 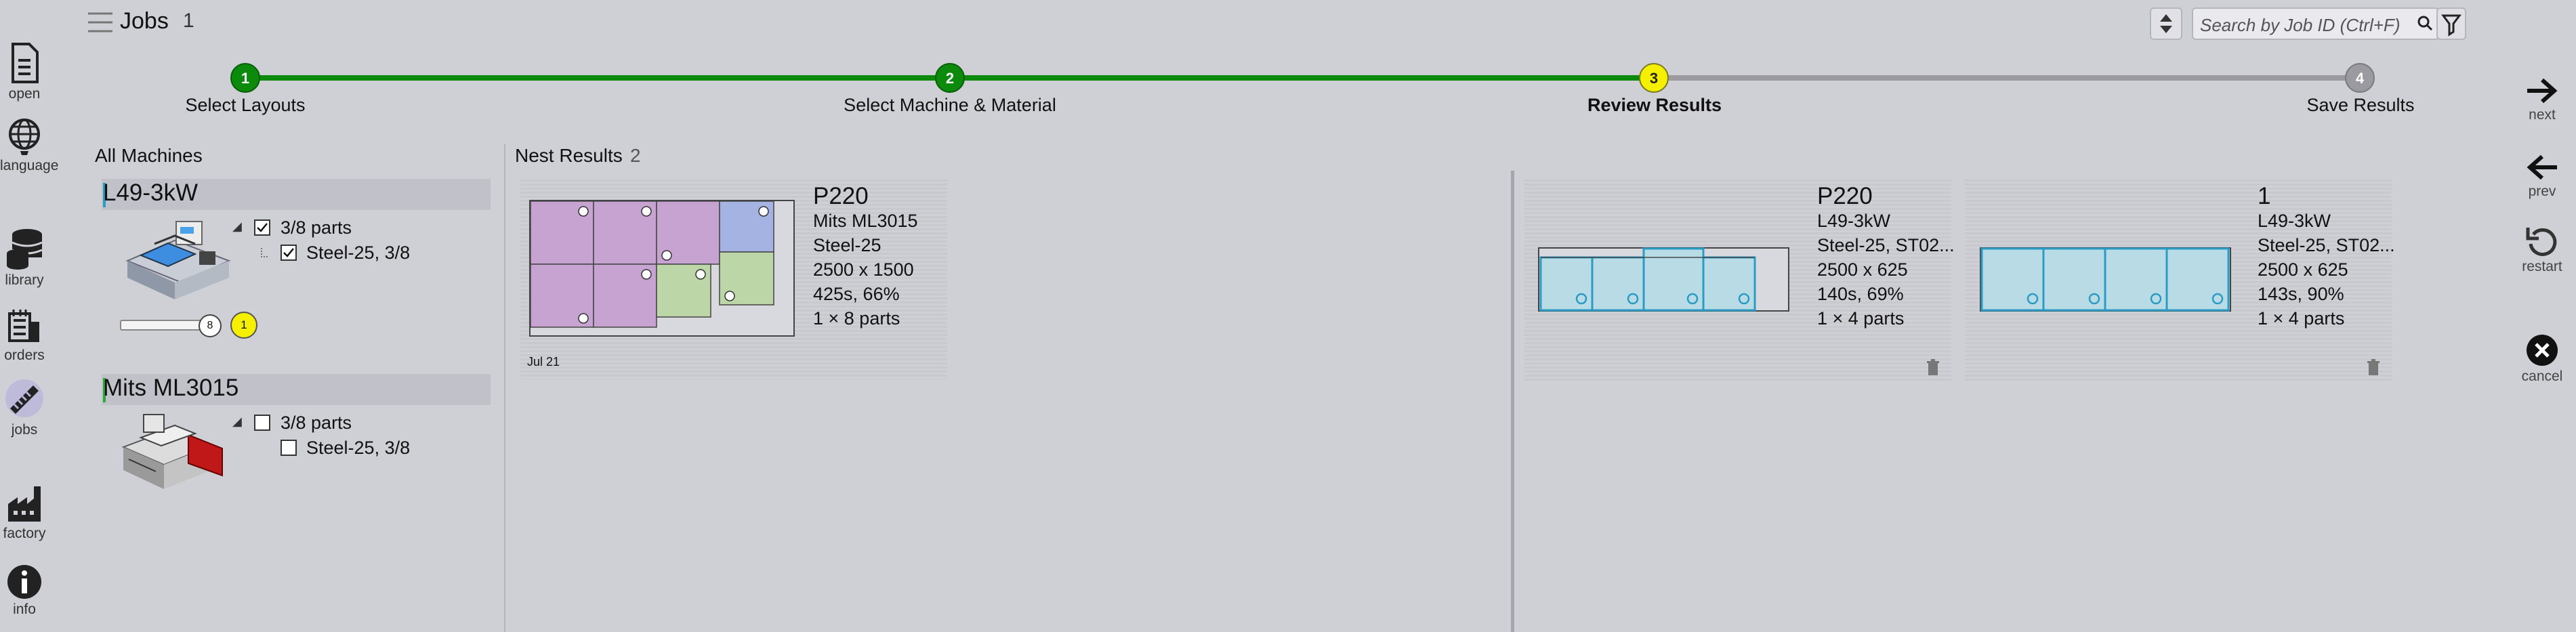 I want to click on nest-stats: 425s, 66%, so click(x=856, y=294).